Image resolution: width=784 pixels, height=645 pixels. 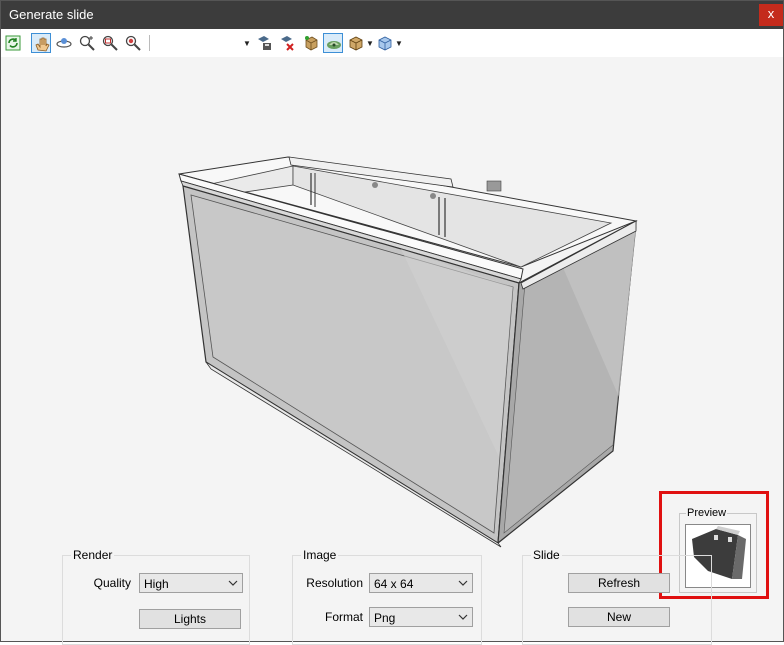 What do you see at coordinates (619, 617) in the screenshot?
I see `new-button: New` at bounding box center [619, 617].